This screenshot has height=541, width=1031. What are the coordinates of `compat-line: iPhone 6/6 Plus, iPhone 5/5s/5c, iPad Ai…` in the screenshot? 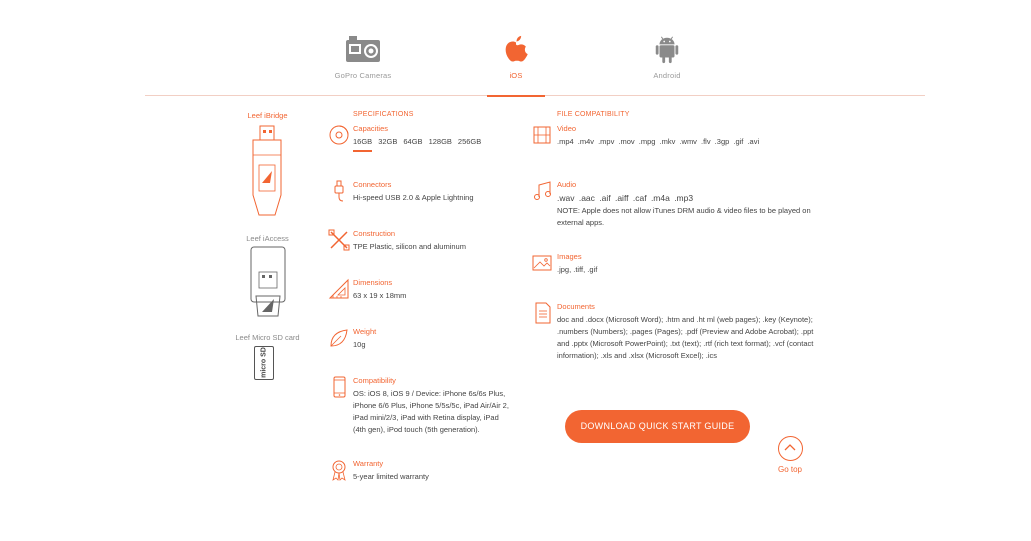 It's located at (431, 405).